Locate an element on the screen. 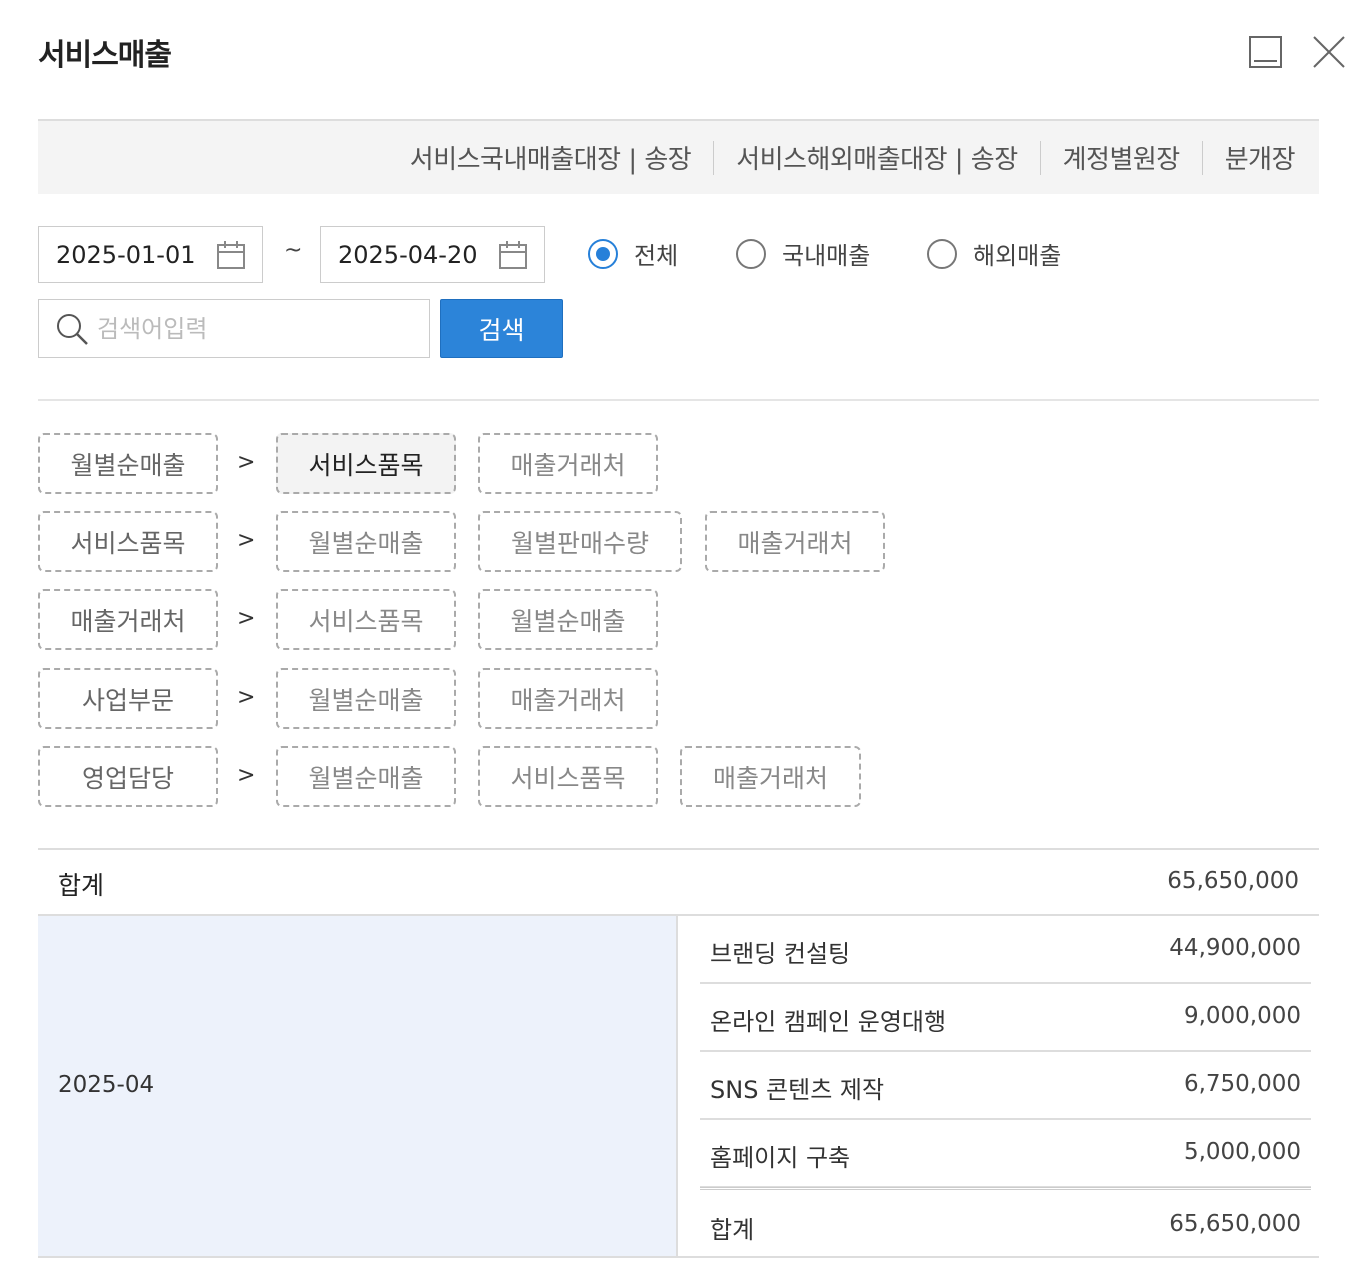  item-amount: 44,900,000 is located at coordinates (1235, 948).